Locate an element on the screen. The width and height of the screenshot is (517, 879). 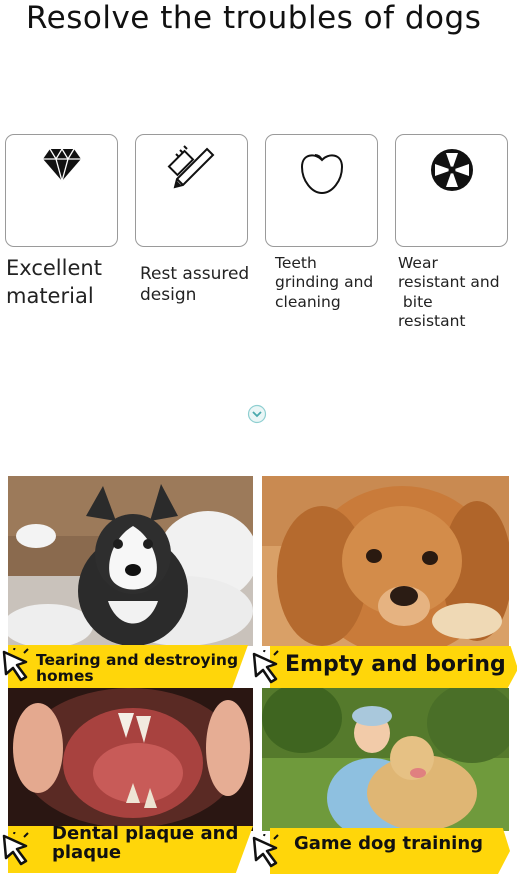
caption-dental: Dental plaque and plaque is located at coordinates (145, 843).